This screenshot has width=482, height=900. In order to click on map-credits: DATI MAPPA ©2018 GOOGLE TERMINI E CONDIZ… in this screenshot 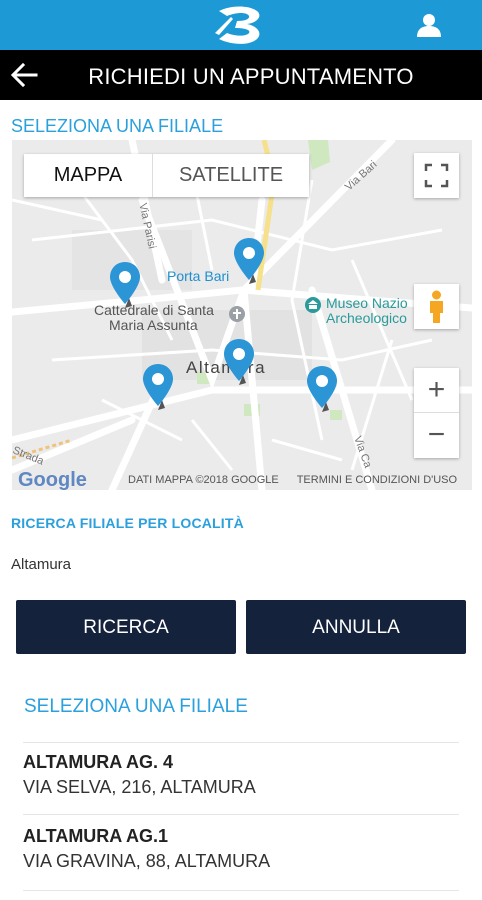, I will do `click(292, 480)`.